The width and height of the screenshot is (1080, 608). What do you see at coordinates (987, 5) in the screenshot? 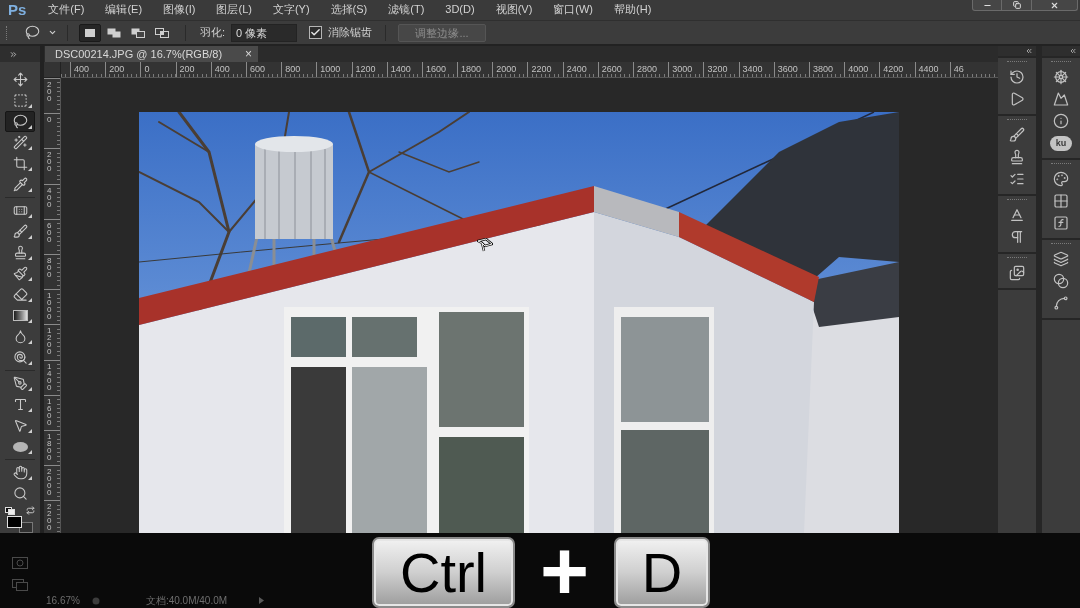
I see `minimize-button` at bounding box center [987, 5].